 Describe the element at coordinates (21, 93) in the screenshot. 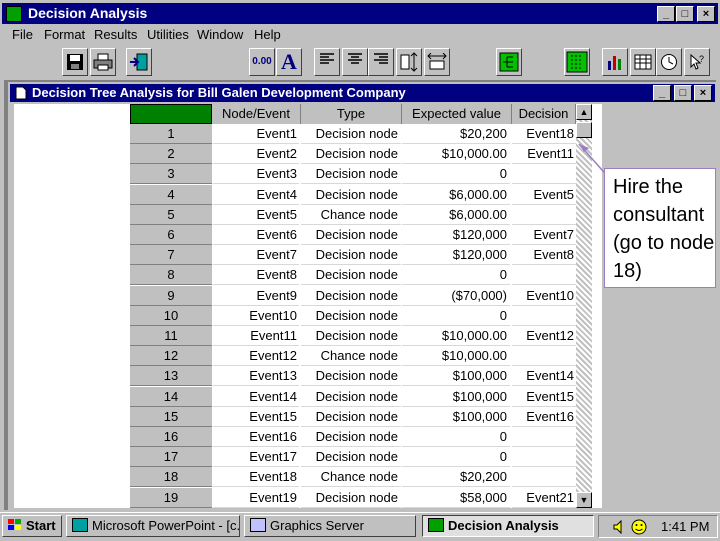

I see `document-icon` at that location.